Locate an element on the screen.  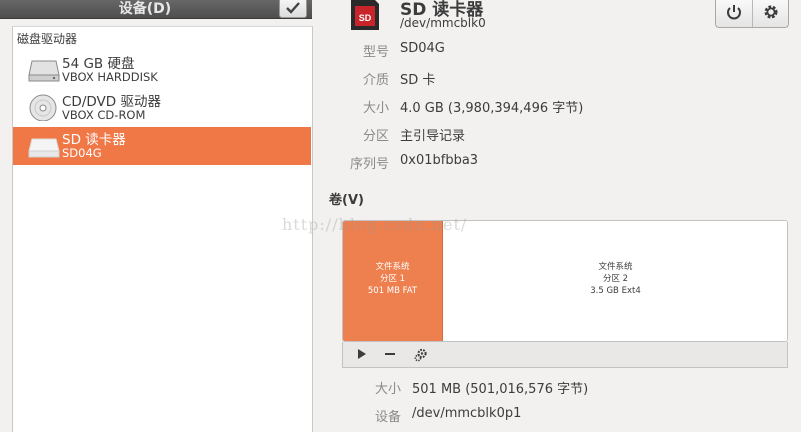
device-action-buttons is located at coordinates (752, 14).